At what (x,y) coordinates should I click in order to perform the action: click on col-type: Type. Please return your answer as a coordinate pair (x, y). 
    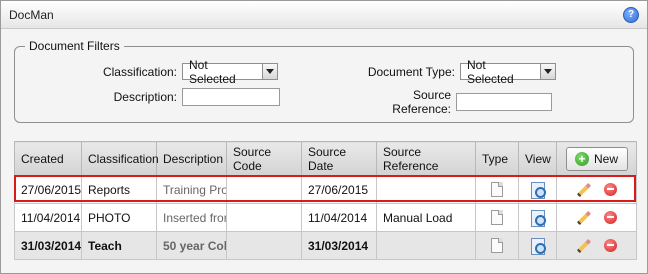
    Looking at the image, I should click on (497, 158).